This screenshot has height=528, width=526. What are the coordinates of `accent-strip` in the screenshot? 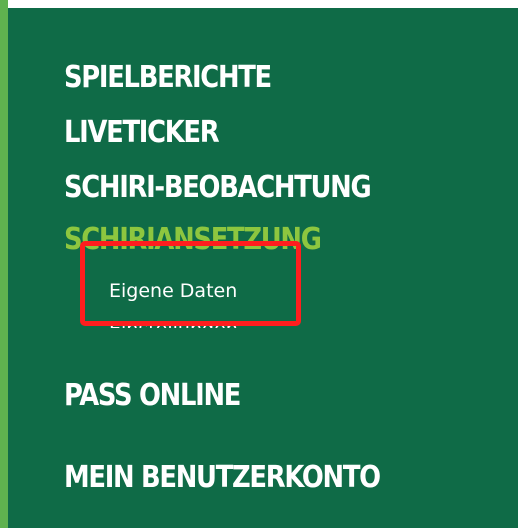 It's located at (4, 264).